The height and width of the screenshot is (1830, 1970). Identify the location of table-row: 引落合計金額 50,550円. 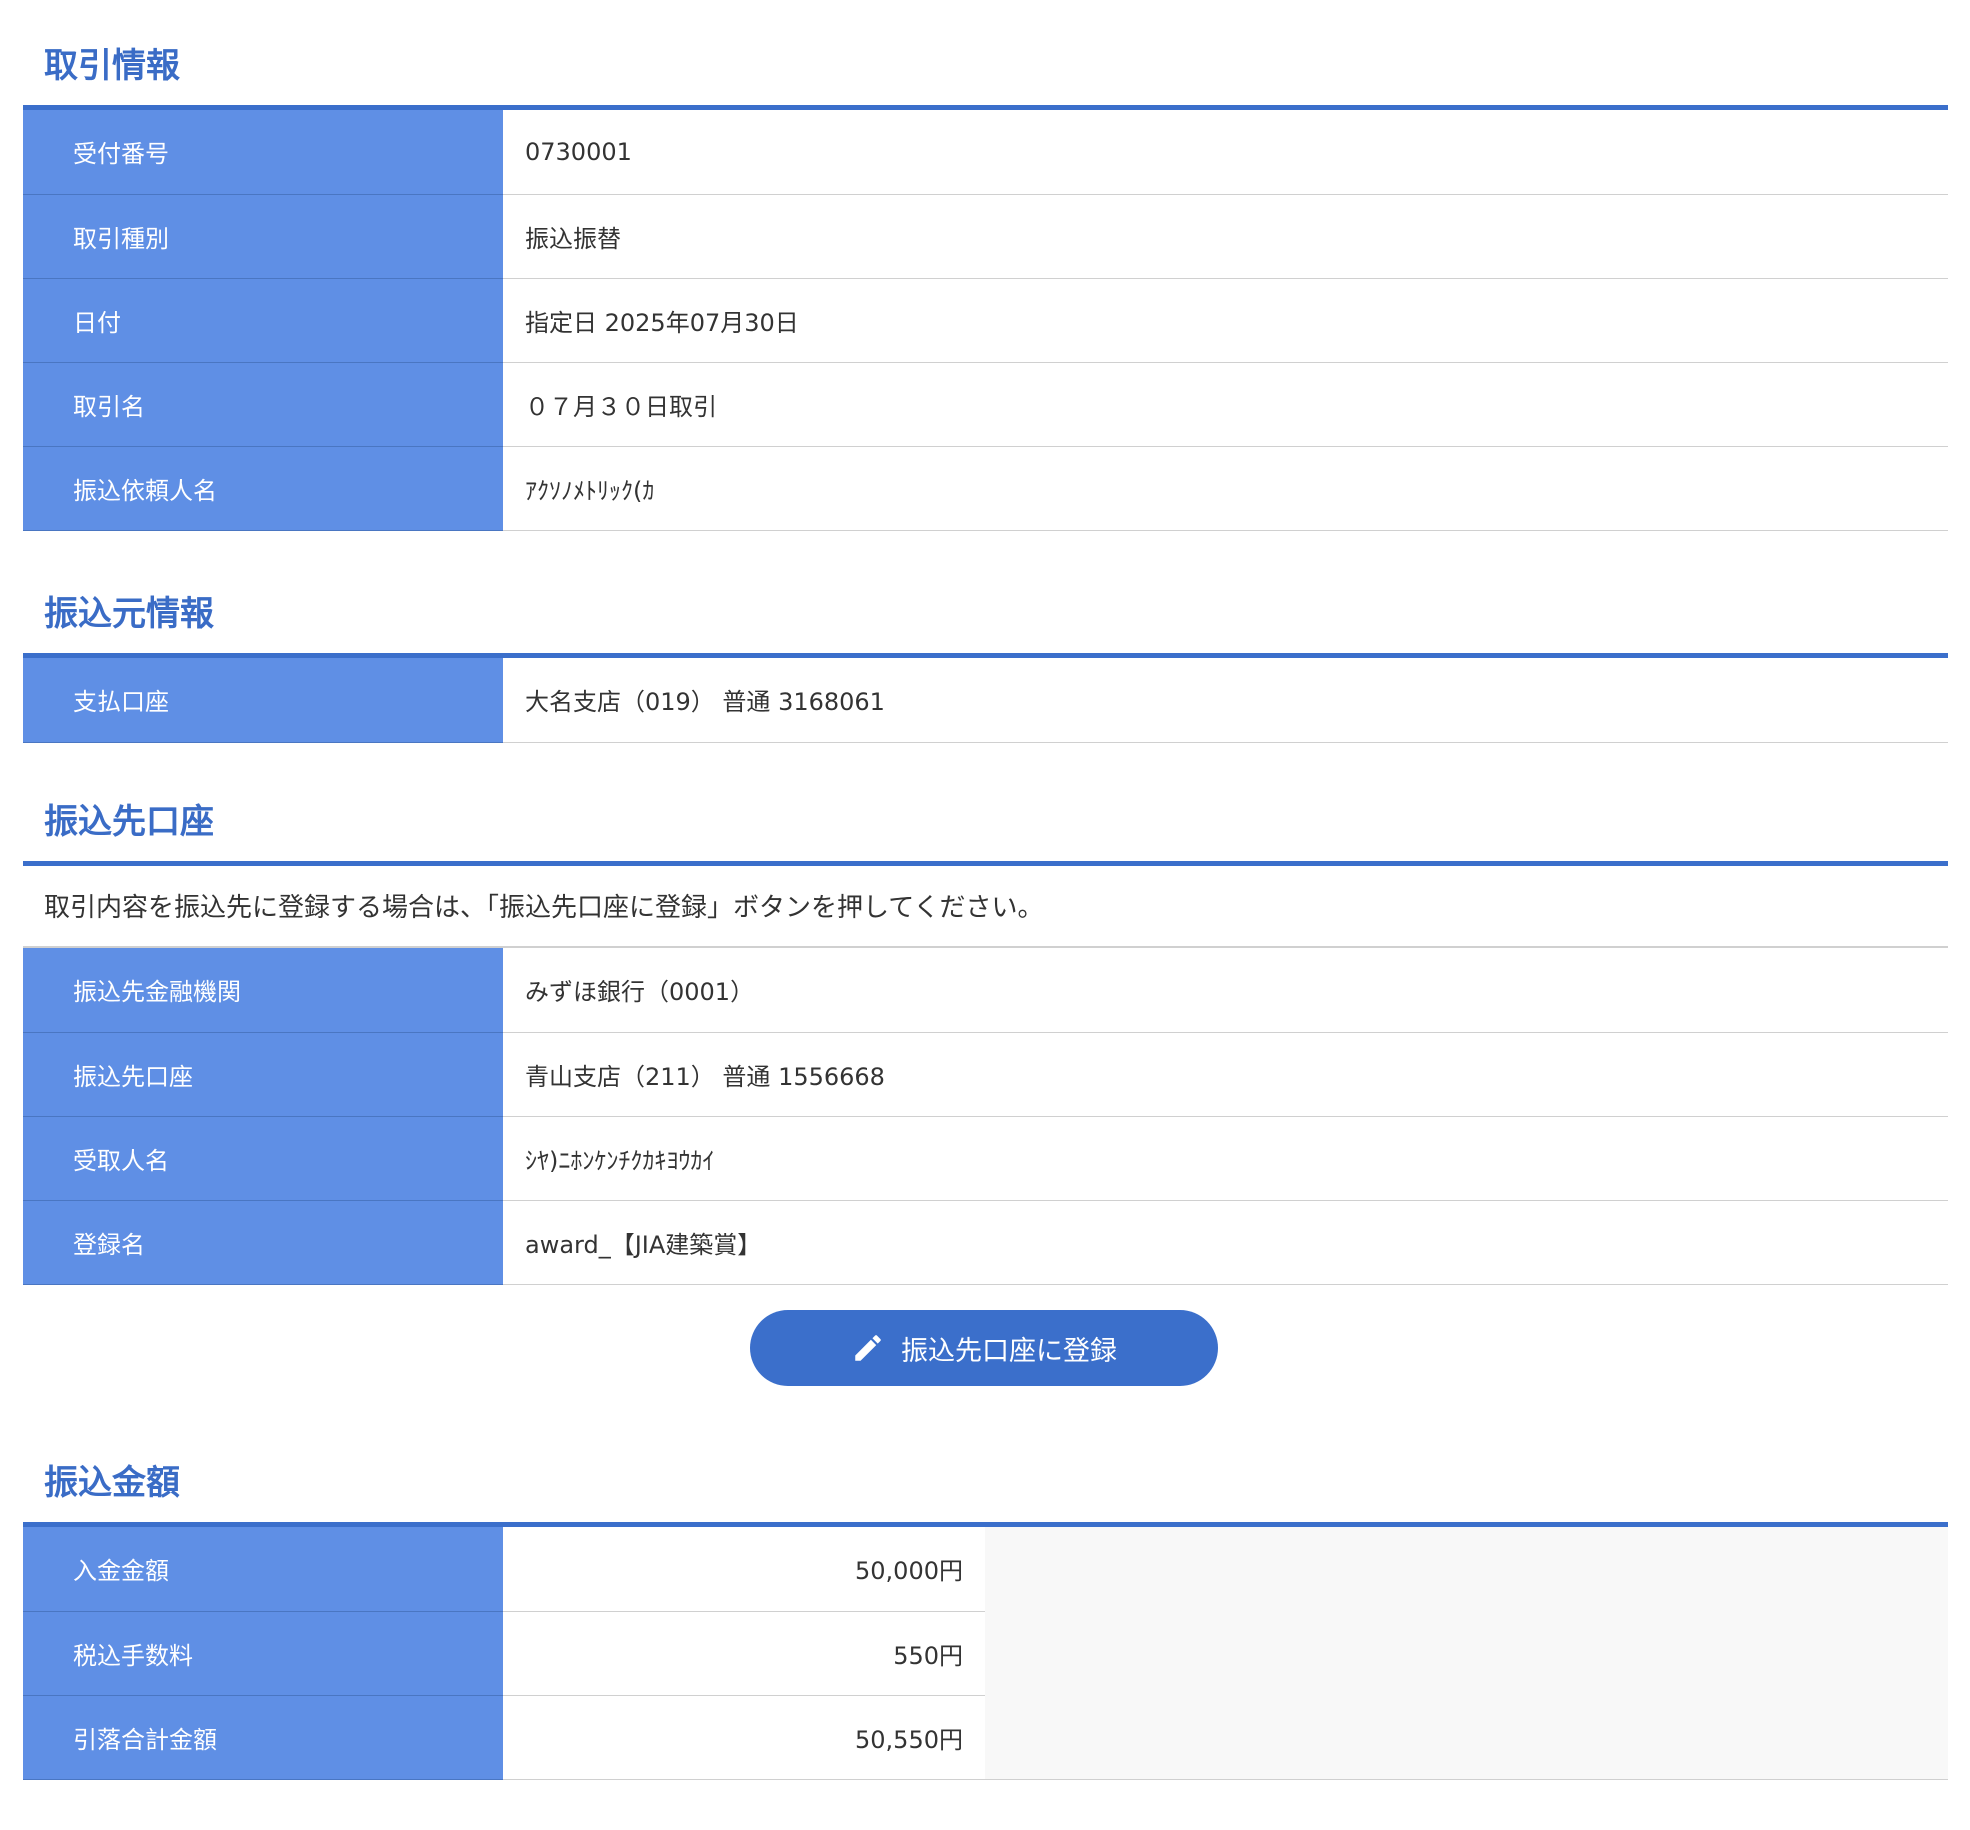
(985, 1737).